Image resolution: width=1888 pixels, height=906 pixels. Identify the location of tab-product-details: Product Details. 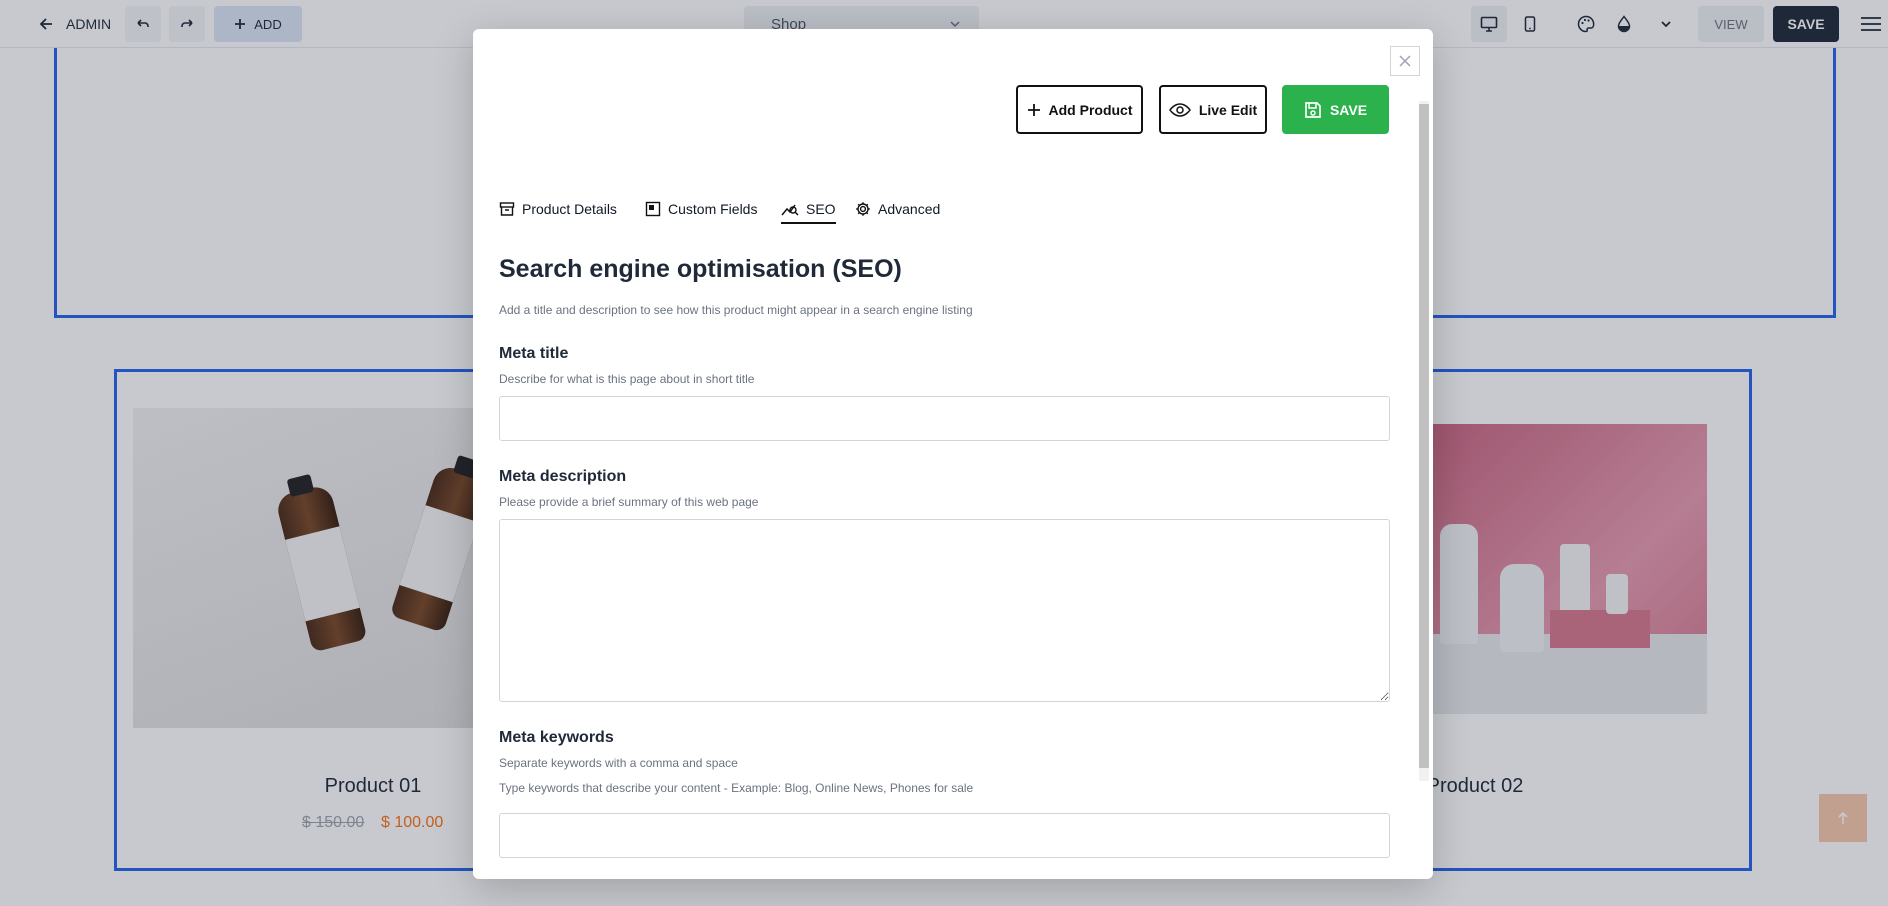
(558, 209).